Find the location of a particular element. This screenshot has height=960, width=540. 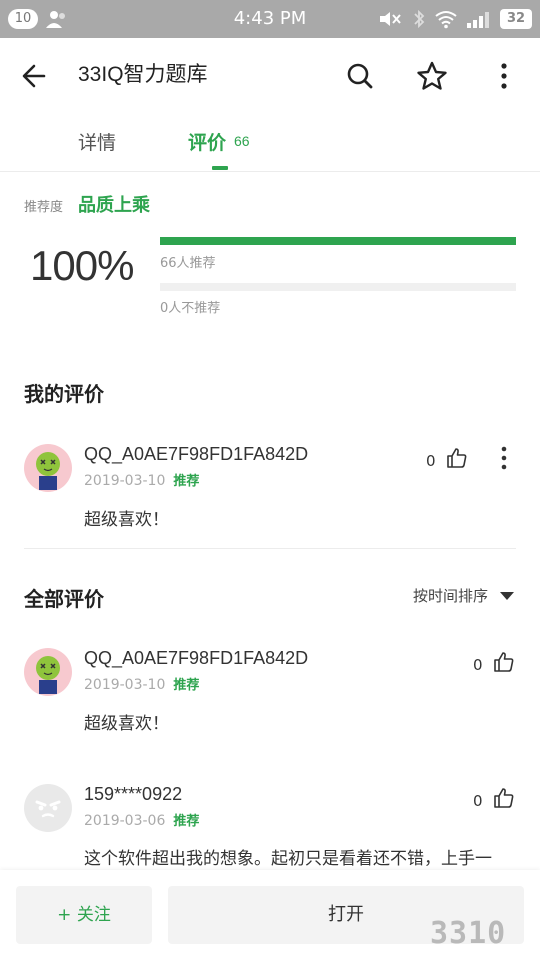

review-more-icon is located at coordinates (504, 458).